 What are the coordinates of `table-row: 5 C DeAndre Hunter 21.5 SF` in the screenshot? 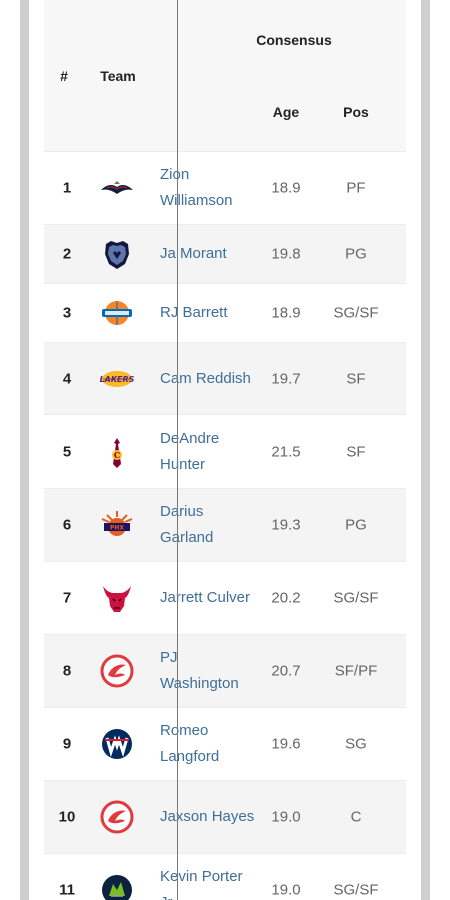 It's located at (225, 451).